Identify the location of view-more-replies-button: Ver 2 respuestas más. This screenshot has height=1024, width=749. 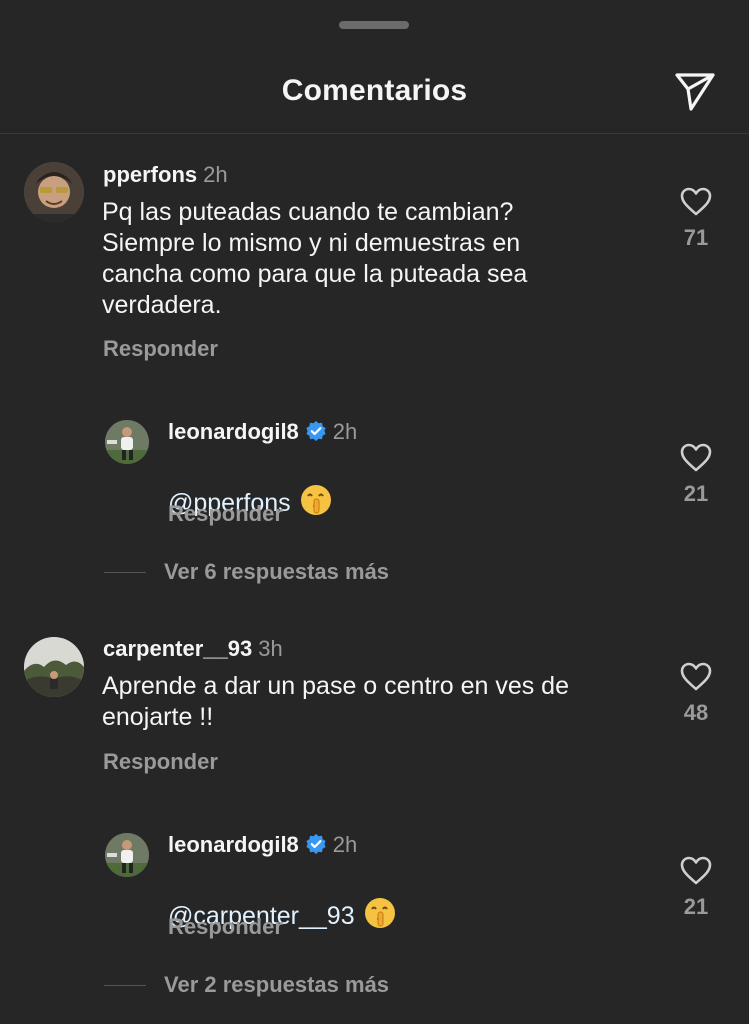
(246, 985).